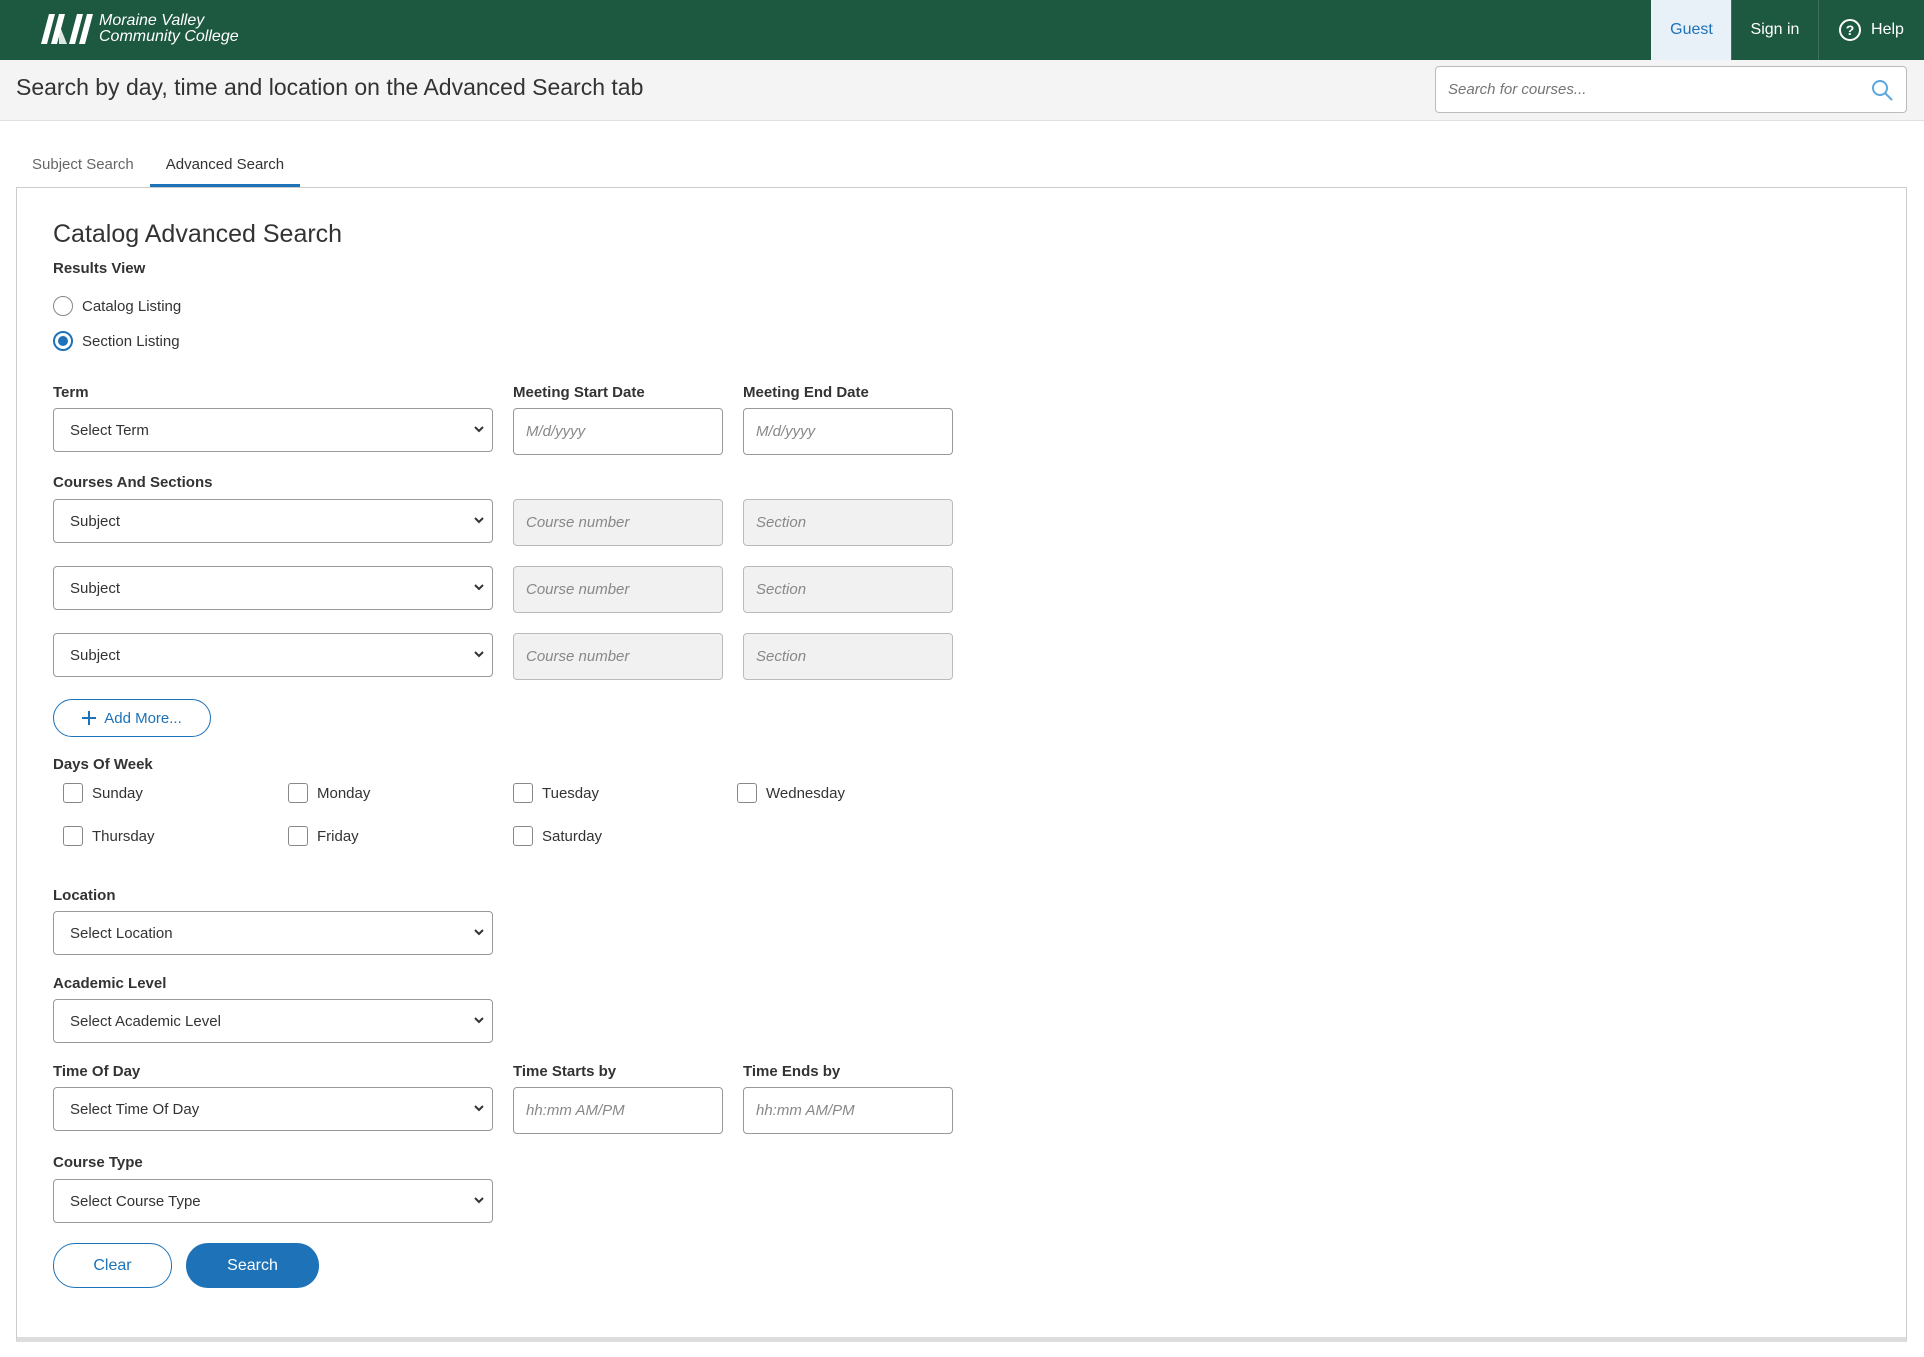 Image resolution: width=1924 pixels, height=1357 pixels. I want to click on form-title: Catalog Advanced Search, so click(198, 234).